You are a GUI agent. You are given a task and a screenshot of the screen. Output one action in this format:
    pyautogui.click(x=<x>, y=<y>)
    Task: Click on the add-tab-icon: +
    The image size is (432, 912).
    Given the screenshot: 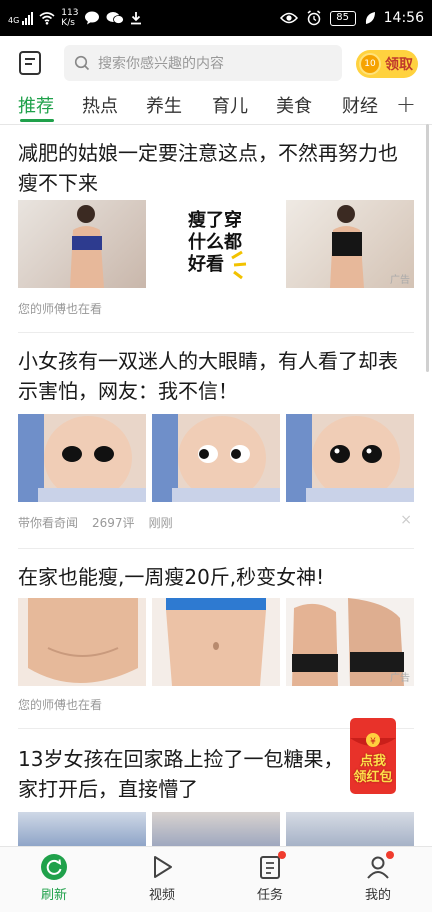 What is the action you would take?
    pyautogui.click(x=406, y=104)
    